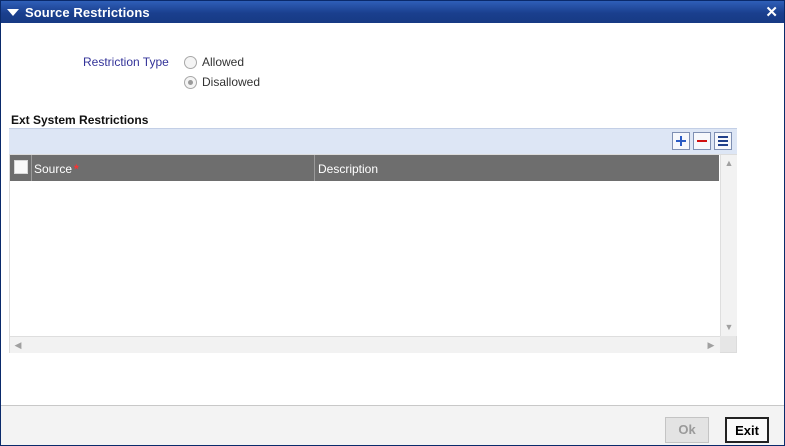  What do you see at coordinates (728, 344) in the screenshot?
I see `scrollbar-corner` at bounding box center [728, 344].